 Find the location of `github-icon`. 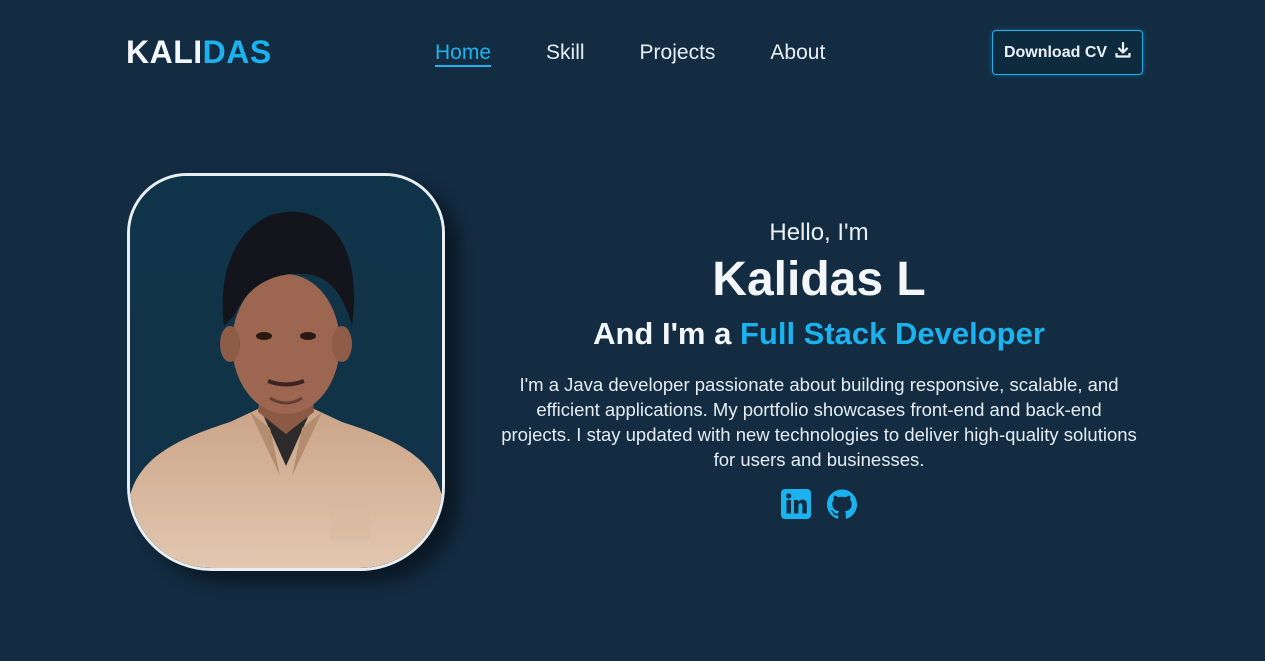

github-icon is located at coordinates (842, 504).